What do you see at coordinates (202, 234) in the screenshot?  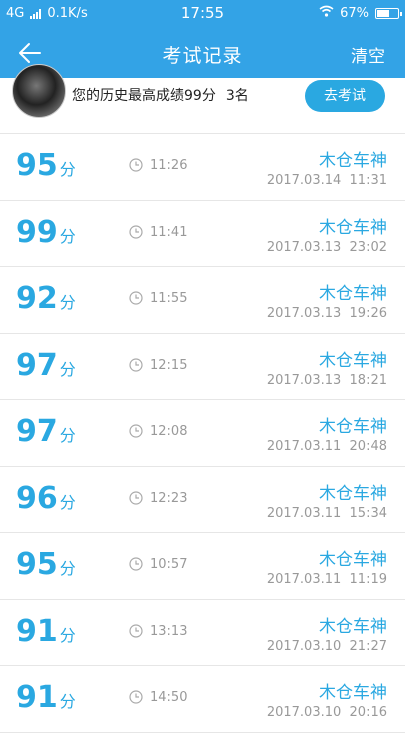 I see `list-item: 99 分 11:41 木仓车神 2017.03.13 23:02` at bounding box center [202, 234].